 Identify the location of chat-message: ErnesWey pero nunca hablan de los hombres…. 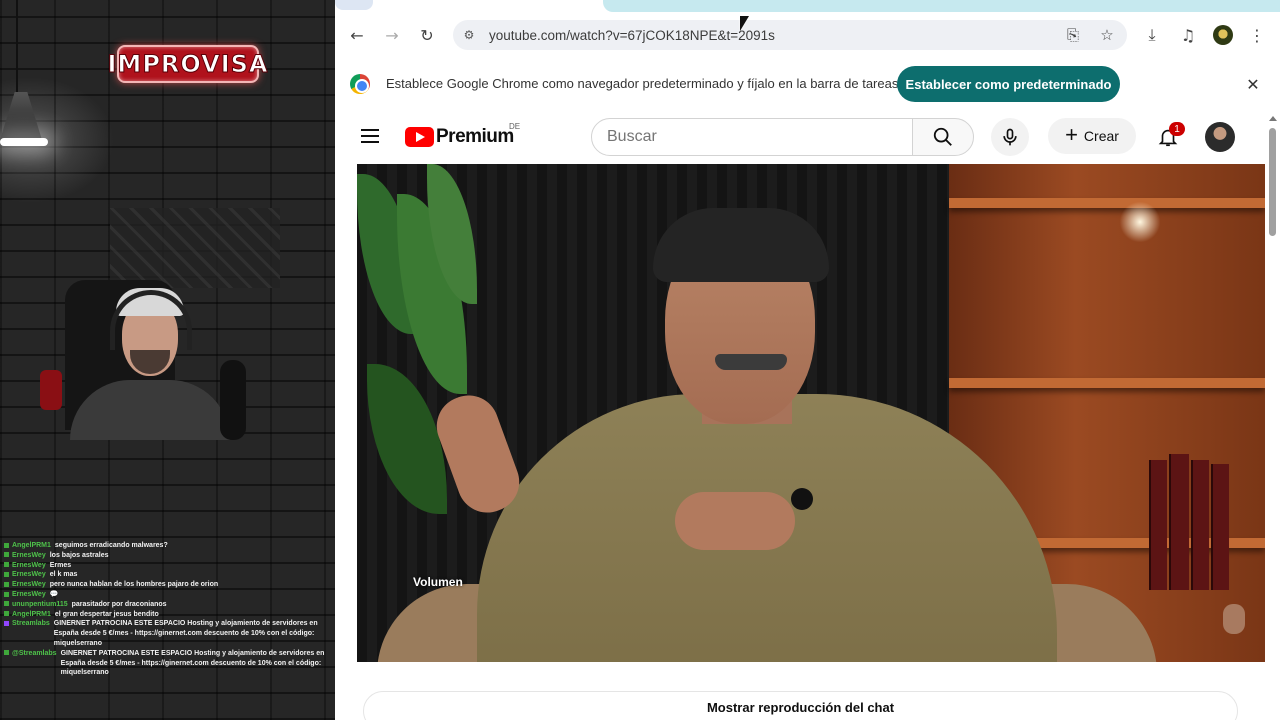
(167, 585).